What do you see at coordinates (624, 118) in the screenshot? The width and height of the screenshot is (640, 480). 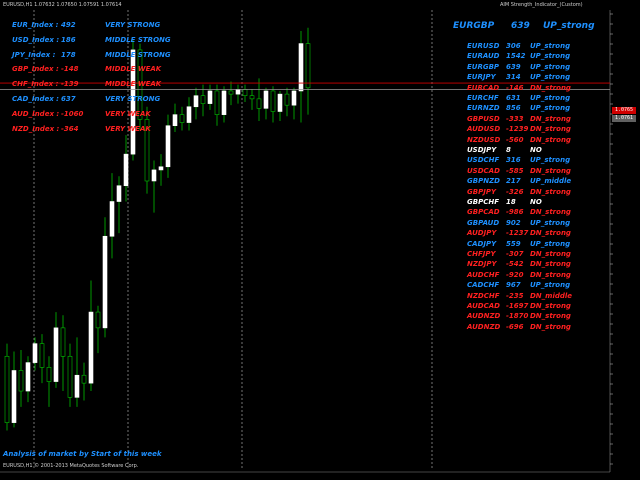 I see `price-tag-grey: 1.0761` at bounding box center [624, 118].